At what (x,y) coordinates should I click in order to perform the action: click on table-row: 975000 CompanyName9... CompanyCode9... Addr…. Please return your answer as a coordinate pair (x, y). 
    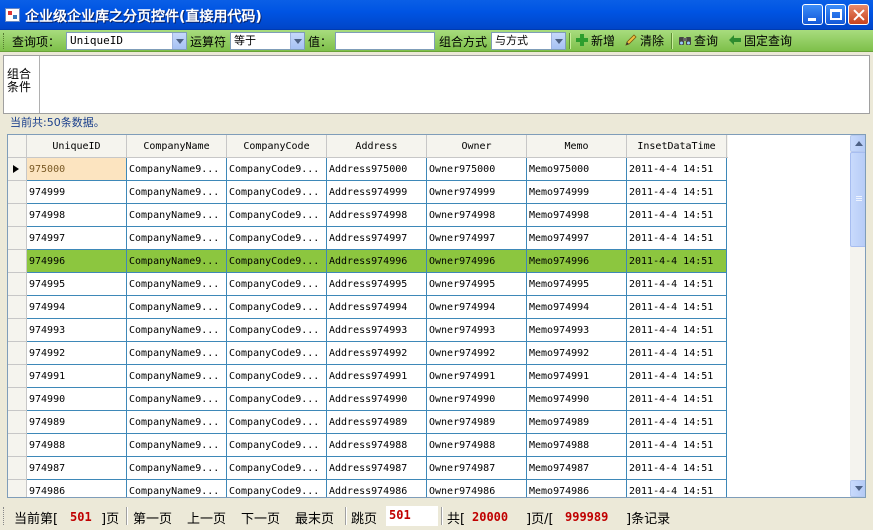
    Looking at the image, I should click on (368, 169).